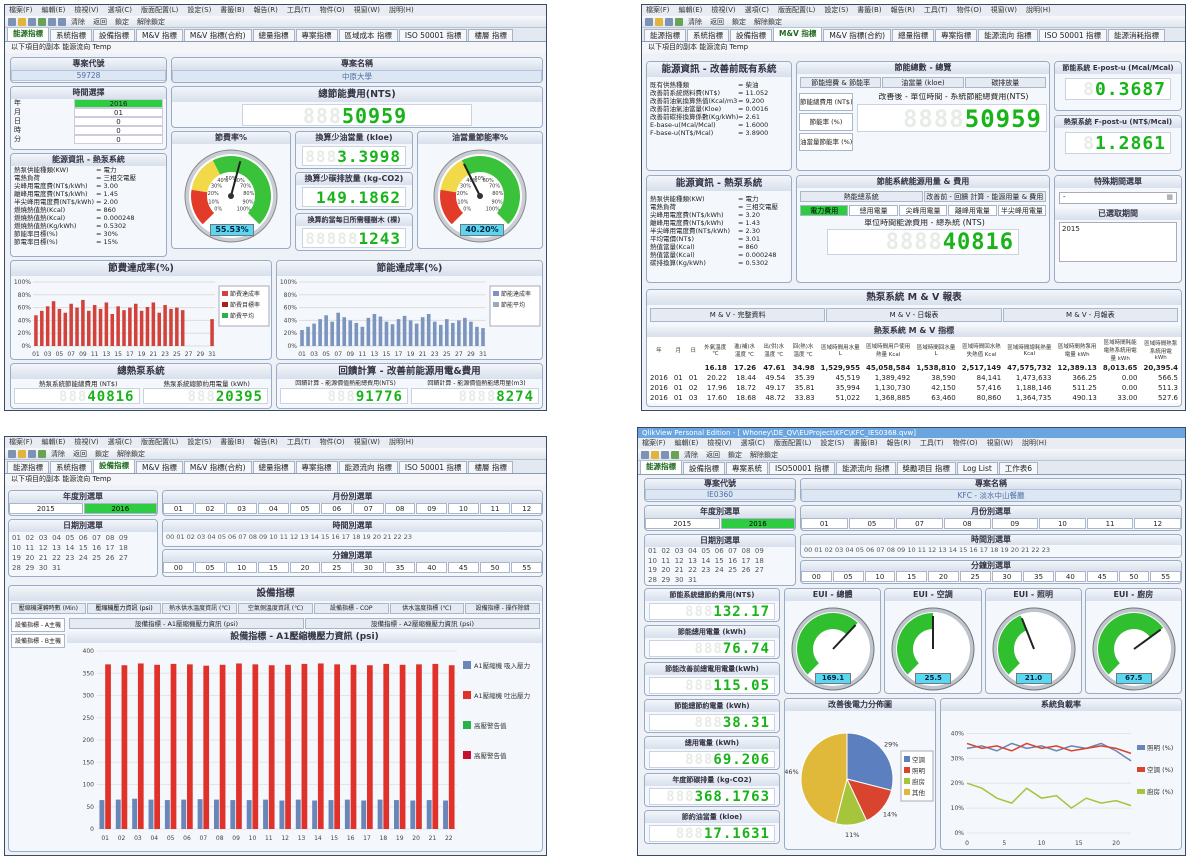 The height and width of the screenshot is (860, 1190). Describe the element at coordinates (88, 130) in the screenshot. I see `time-row: 時0` at that location.